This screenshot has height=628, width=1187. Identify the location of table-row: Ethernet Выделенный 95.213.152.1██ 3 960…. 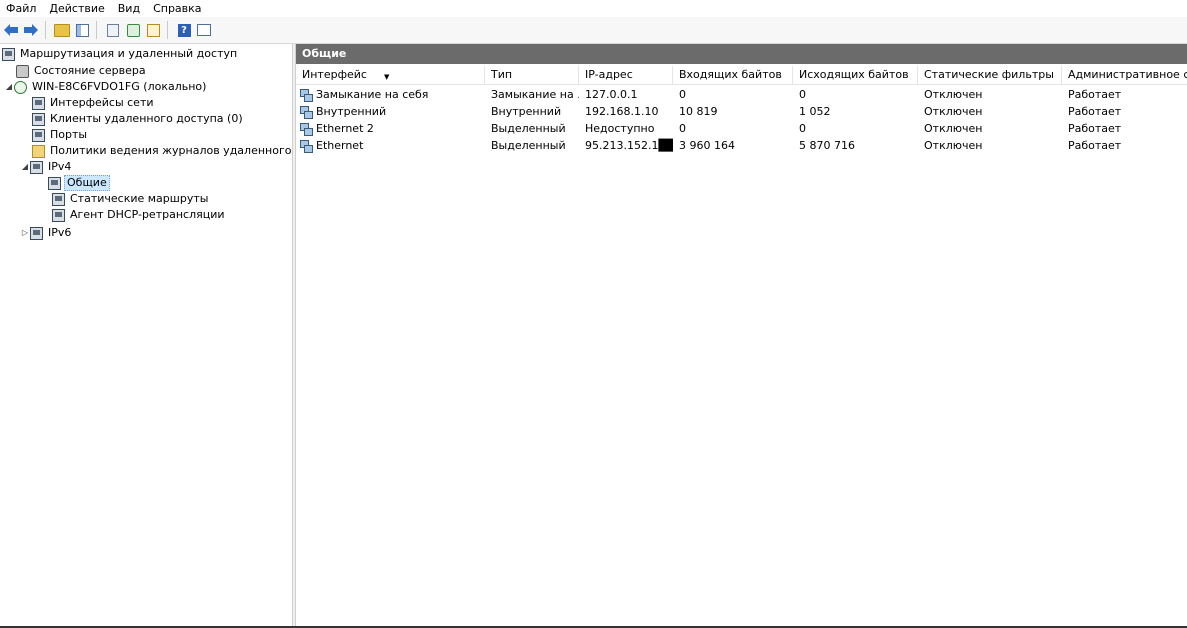
(741, 145).